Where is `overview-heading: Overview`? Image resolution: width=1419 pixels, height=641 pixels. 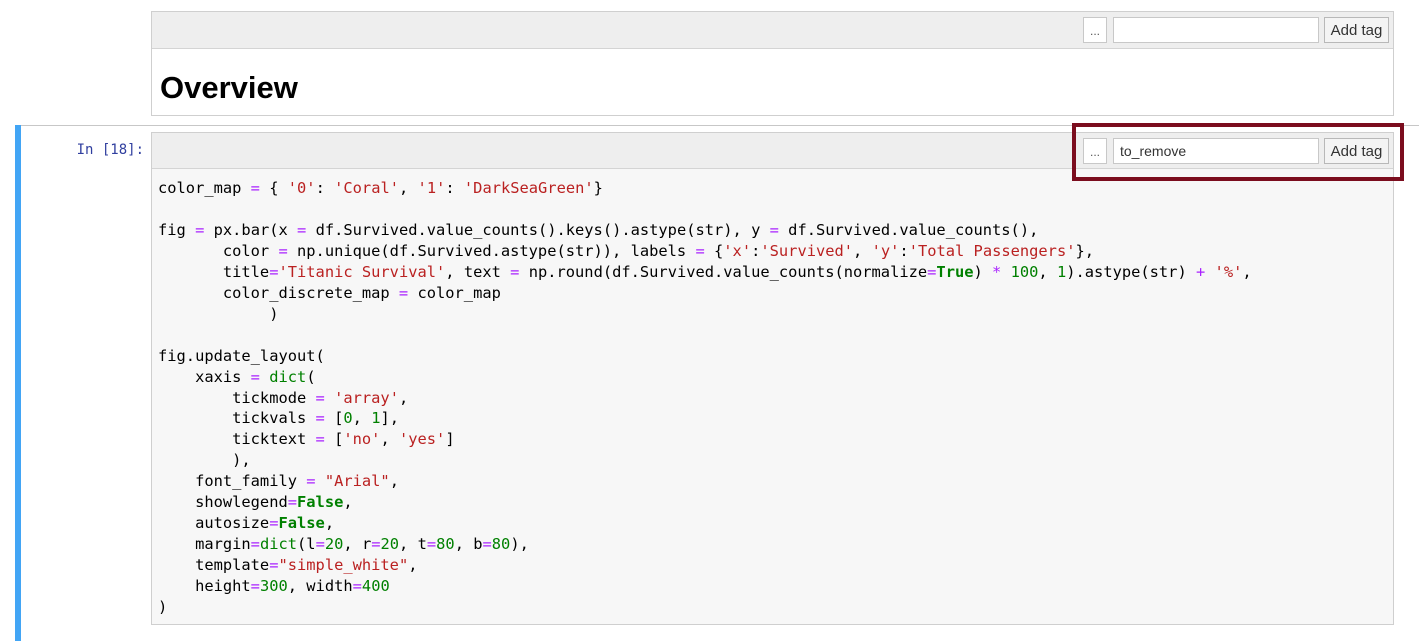
overview-heading: Overview is located at coordinates (229, 87).